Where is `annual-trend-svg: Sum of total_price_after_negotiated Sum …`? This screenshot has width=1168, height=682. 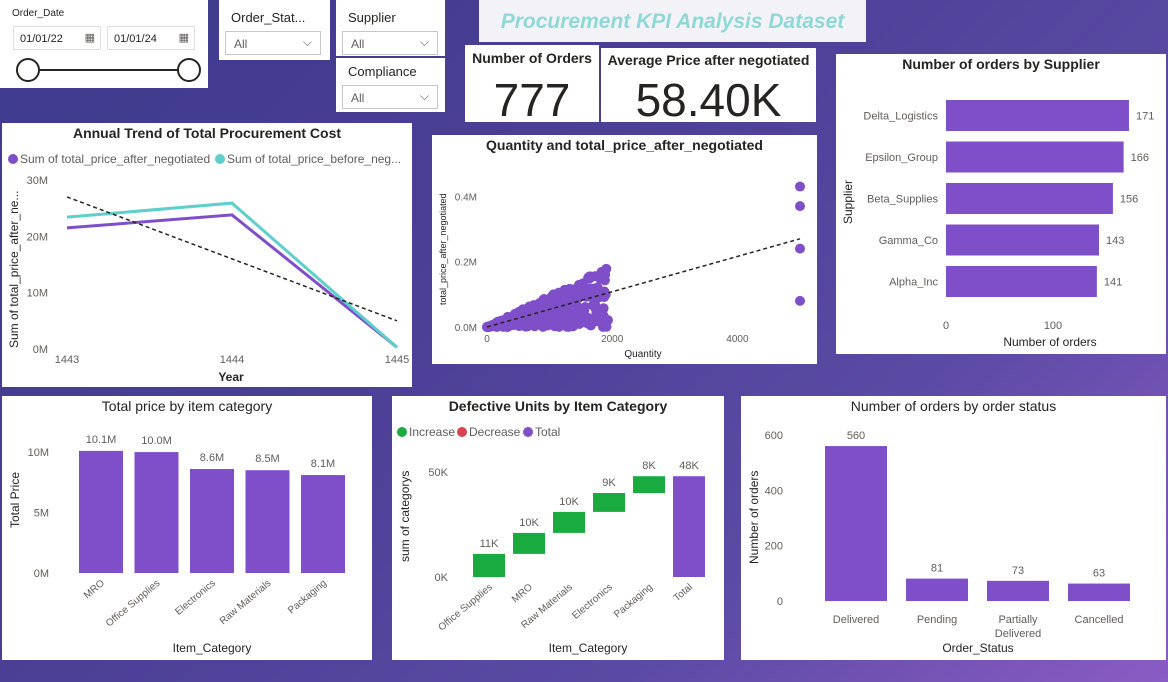 annual-trend-svg: Sum of total_price_after_negotiated Sum … is located at coordinates (208, 268).